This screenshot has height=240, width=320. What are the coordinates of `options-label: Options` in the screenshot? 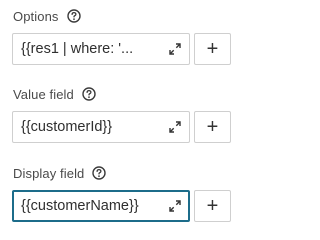 It's located at (36, 16).